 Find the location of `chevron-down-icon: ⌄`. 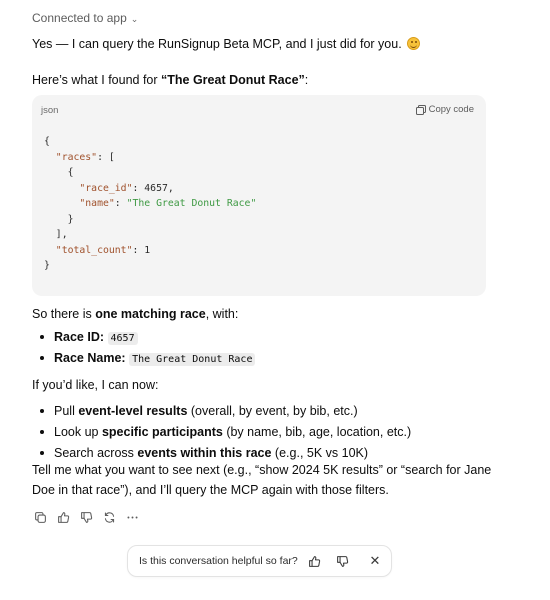

chevron-down-icon: ⌄ is located at coordinates (134, 18).